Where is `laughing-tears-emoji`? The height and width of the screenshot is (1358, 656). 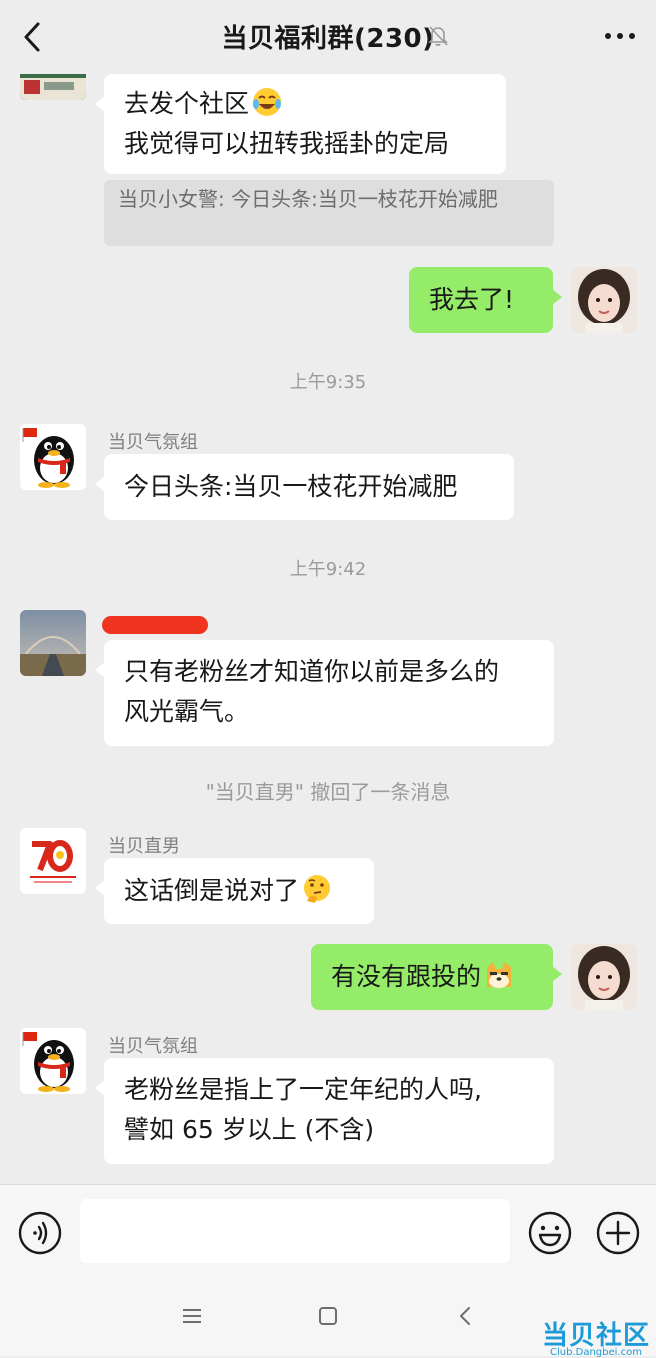 laughing-tears-emoji is located at coordinates (267, 102).